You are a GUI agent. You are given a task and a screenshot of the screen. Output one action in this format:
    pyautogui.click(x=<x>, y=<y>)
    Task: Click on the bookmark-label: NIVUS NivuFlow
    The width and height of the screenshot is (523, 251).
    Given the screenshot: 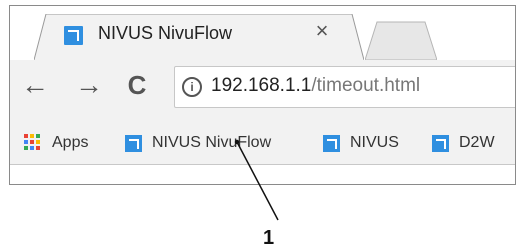 What is the action you would take?
    pyautogui.click(x=212, y=142)
    